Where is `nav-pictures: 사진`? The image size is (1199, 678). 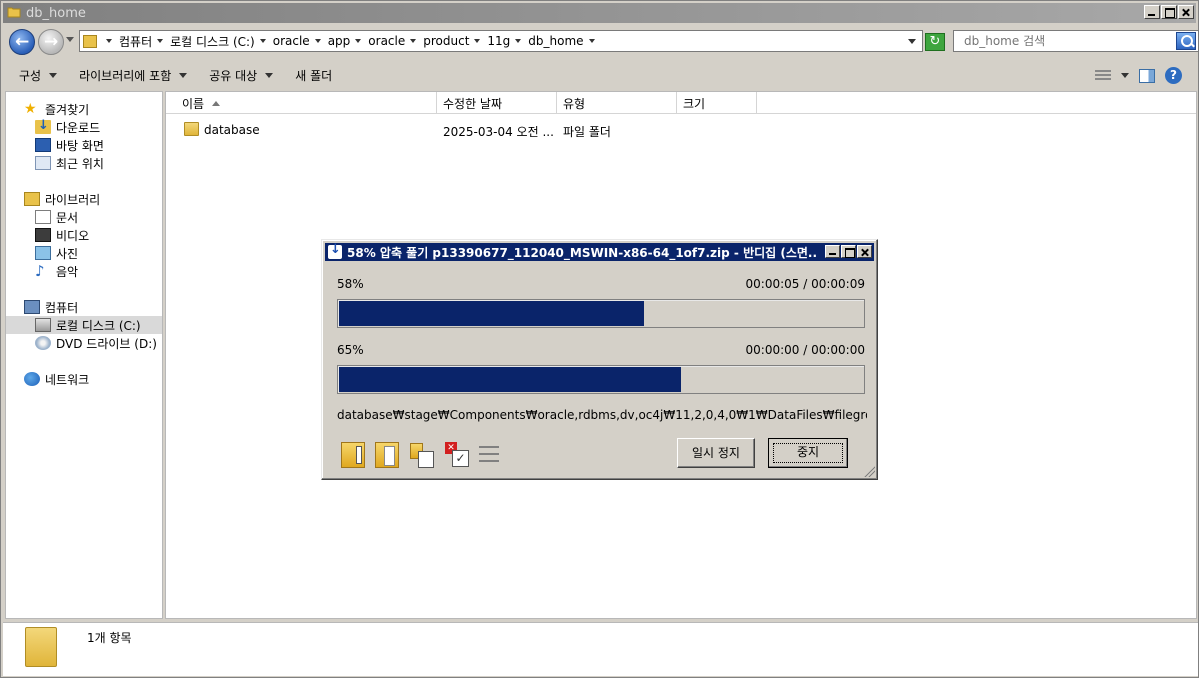 nav-pictures: 사진 is located at coordinates (84, 253).